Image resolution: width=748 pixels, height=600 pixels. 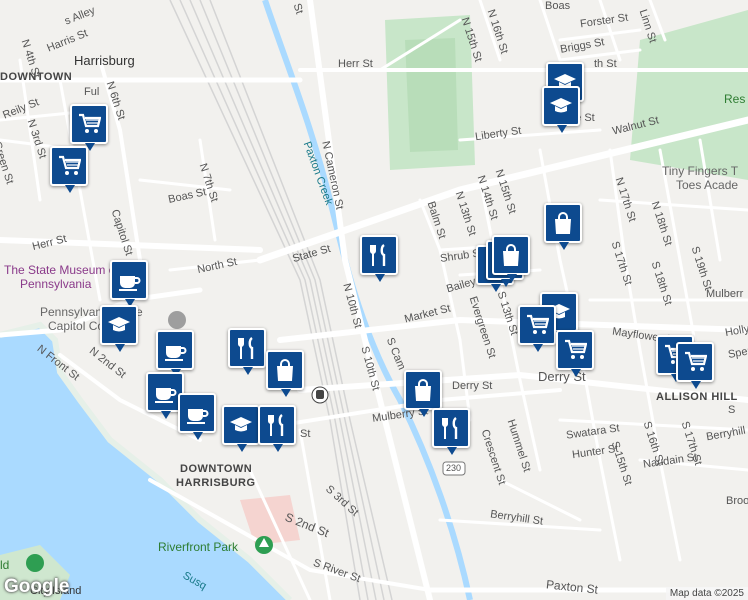 I want to click on place-res: Res, so click(x=735, y=99).